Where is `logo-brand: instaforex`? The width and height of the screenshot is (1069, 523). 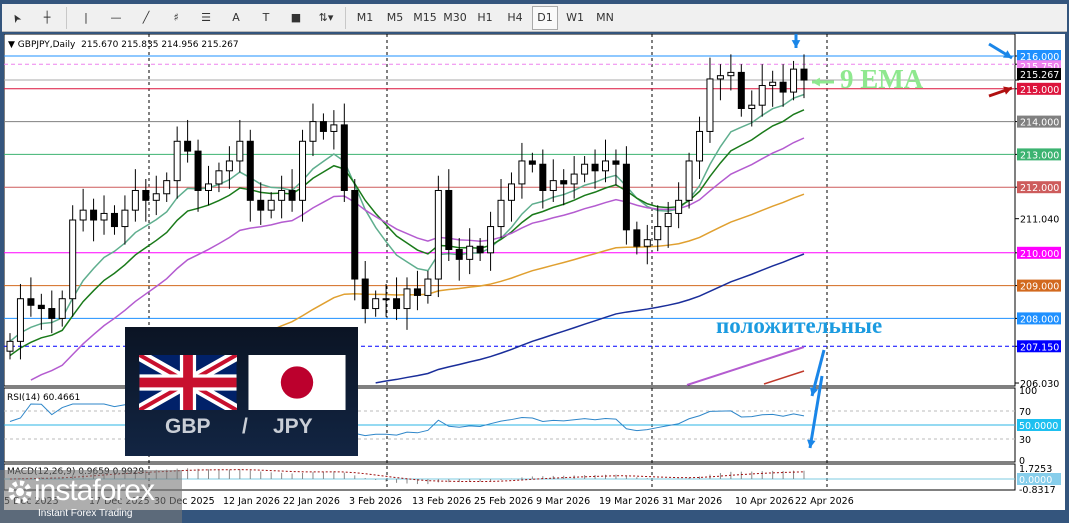
logo-brand: instaforex is located at coordinates (94, 490).